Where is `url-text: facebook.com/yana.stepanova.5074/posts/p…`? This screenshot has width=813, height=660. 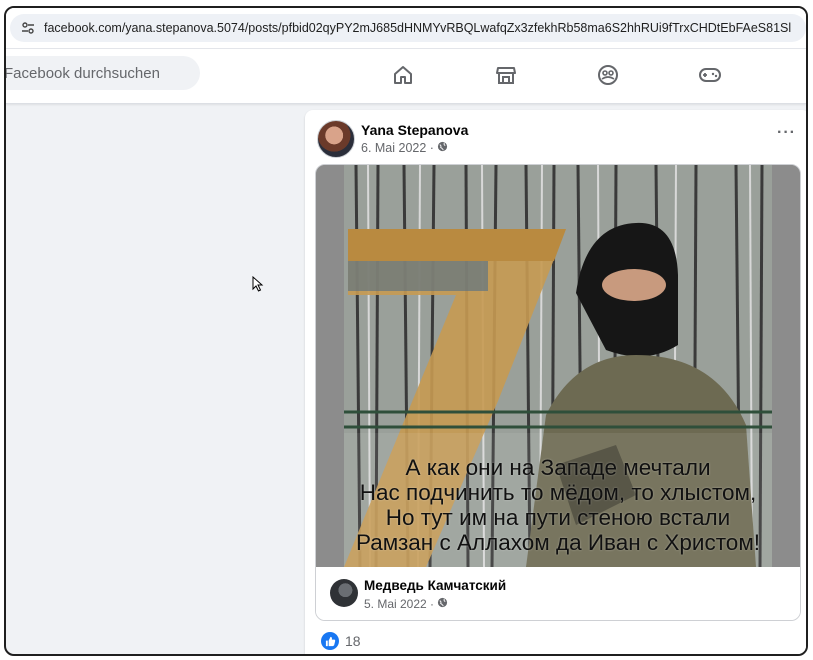 url-text: facebook.com/yana.stepanova.5074/posts/p… is located at coordinates (417, 28).